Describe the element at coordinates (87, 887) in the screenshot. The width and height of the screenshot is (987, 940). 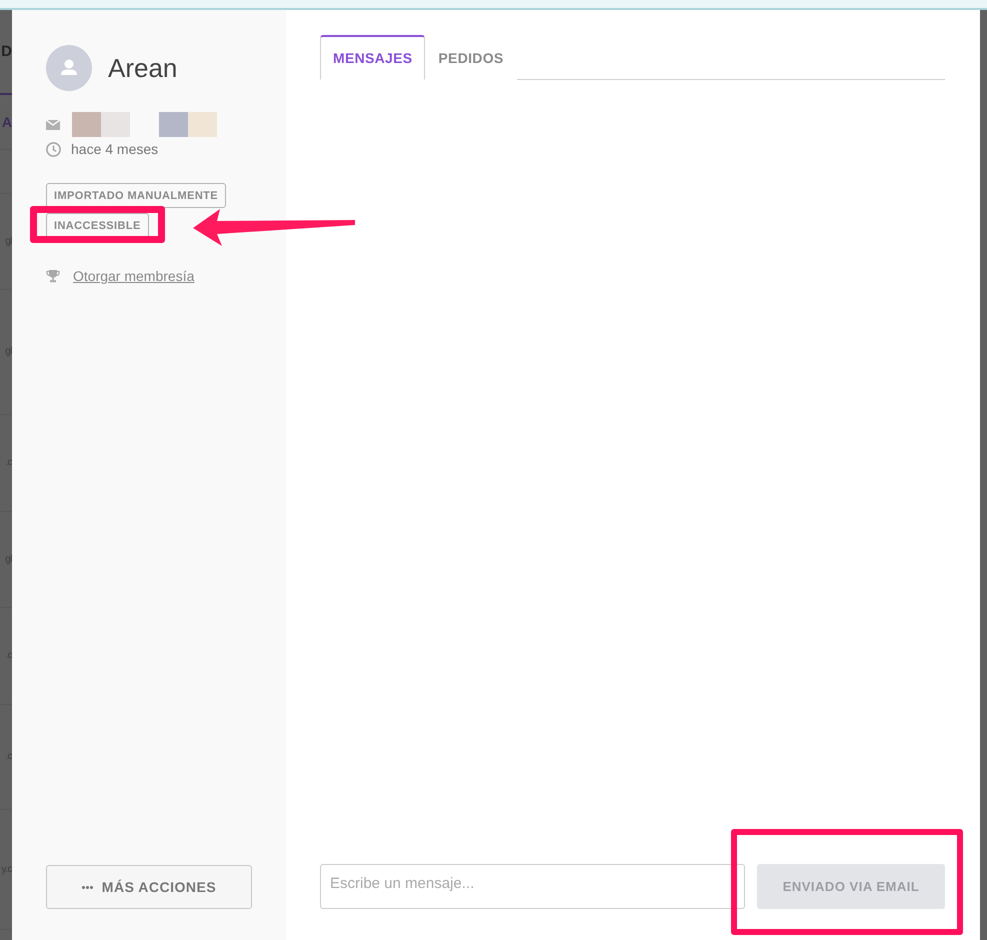
I see `ellipsis-icon` at that location.